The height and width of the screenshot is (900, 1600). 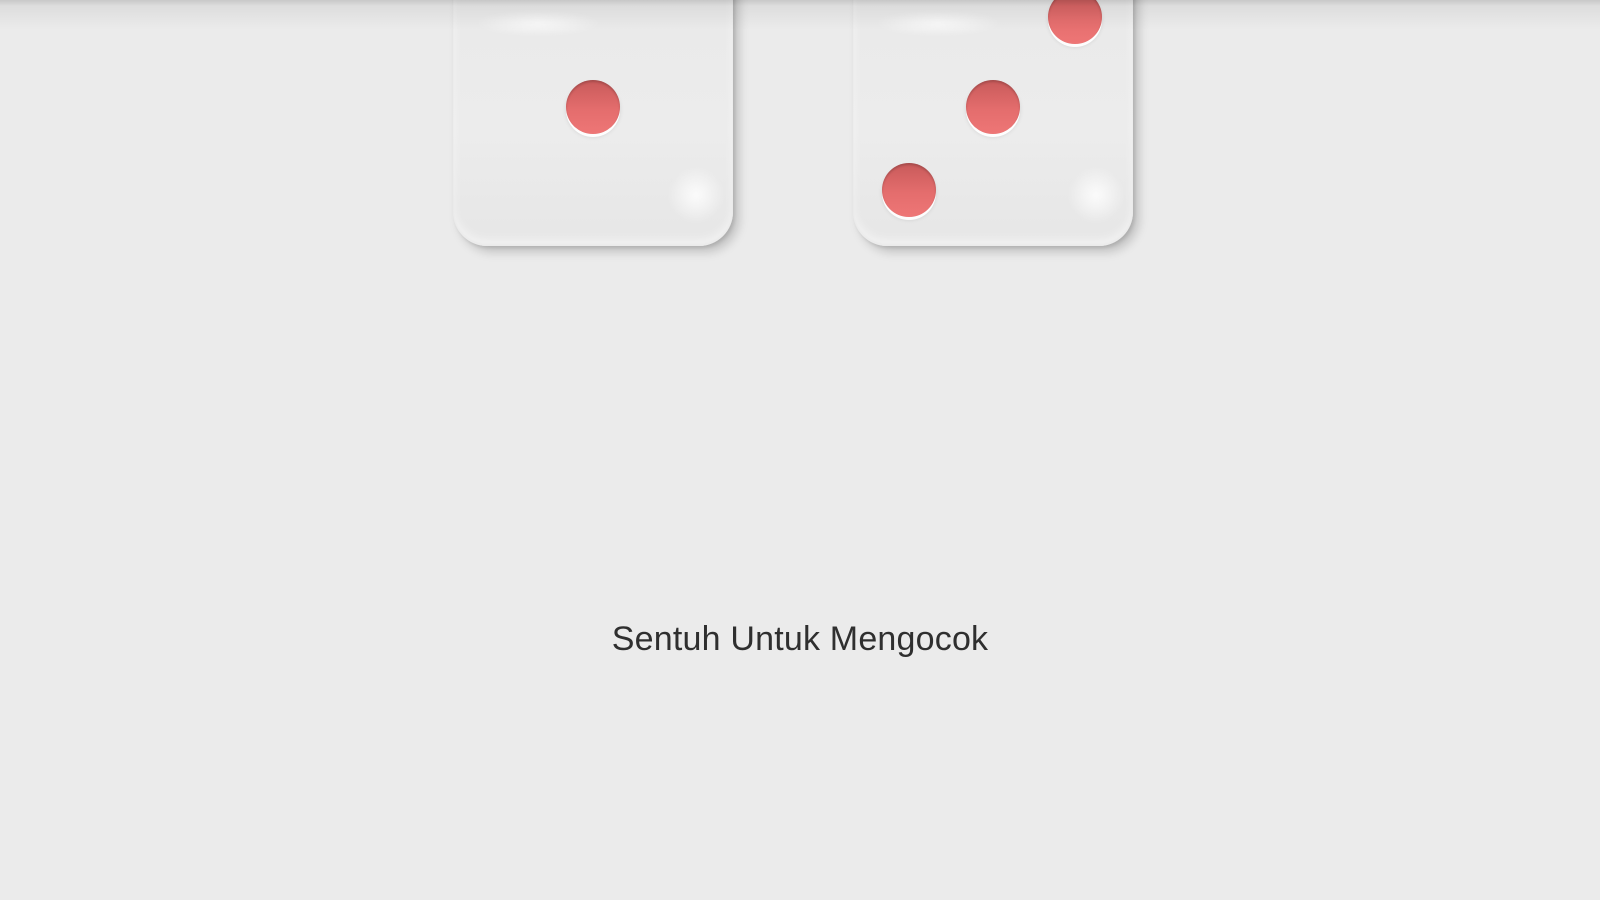 I want to click on die-right, so click(x=993, y=123).